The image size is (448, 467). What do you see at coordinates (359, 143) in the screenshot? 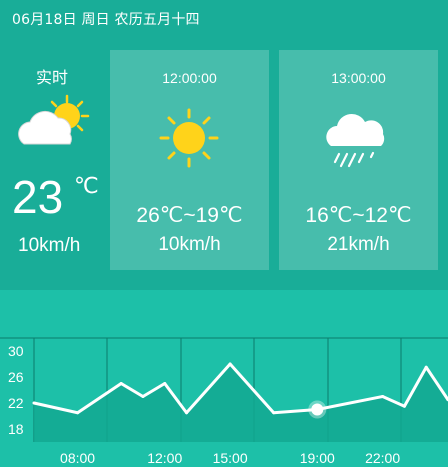
I see `rain-cloud-icon` at bounding box center [359, 143].